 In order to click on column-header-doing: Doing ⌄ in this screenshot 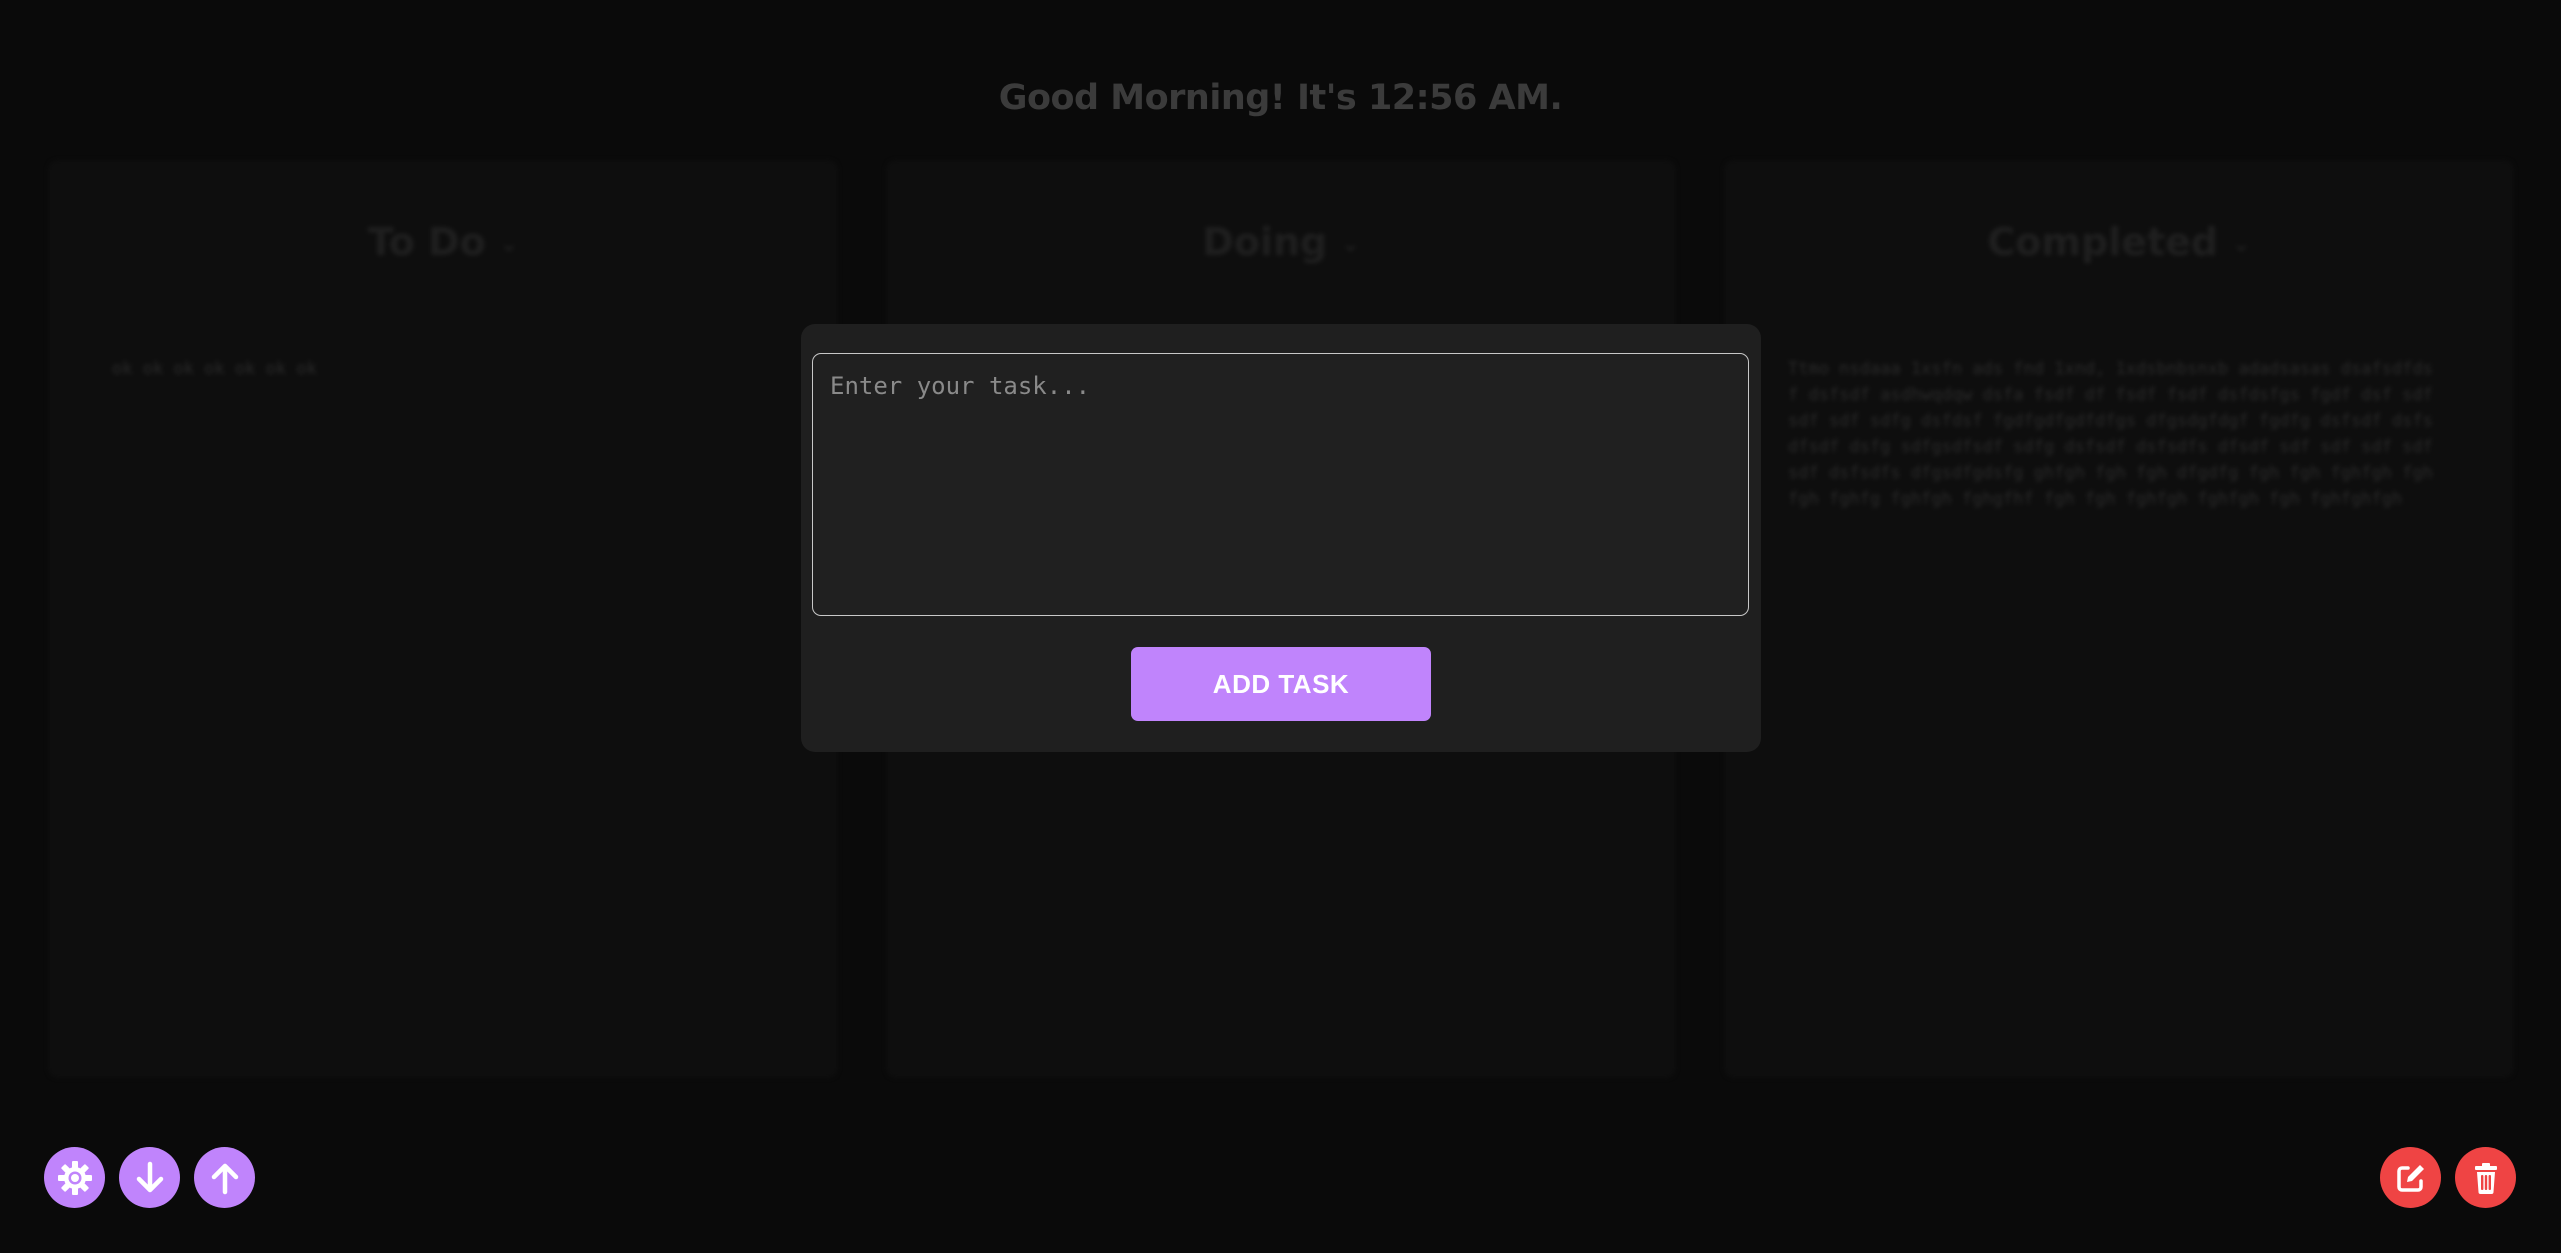, I will do `click(1281, 242)`.